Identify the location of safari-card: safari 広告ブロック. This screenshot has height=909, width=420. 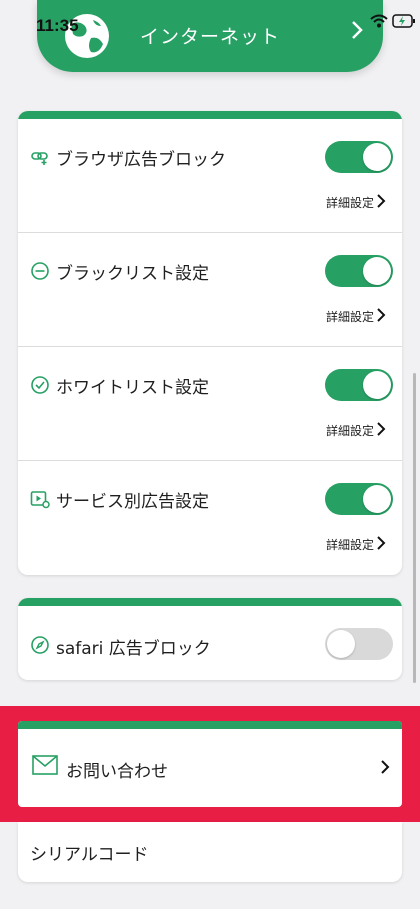
(210, 639).